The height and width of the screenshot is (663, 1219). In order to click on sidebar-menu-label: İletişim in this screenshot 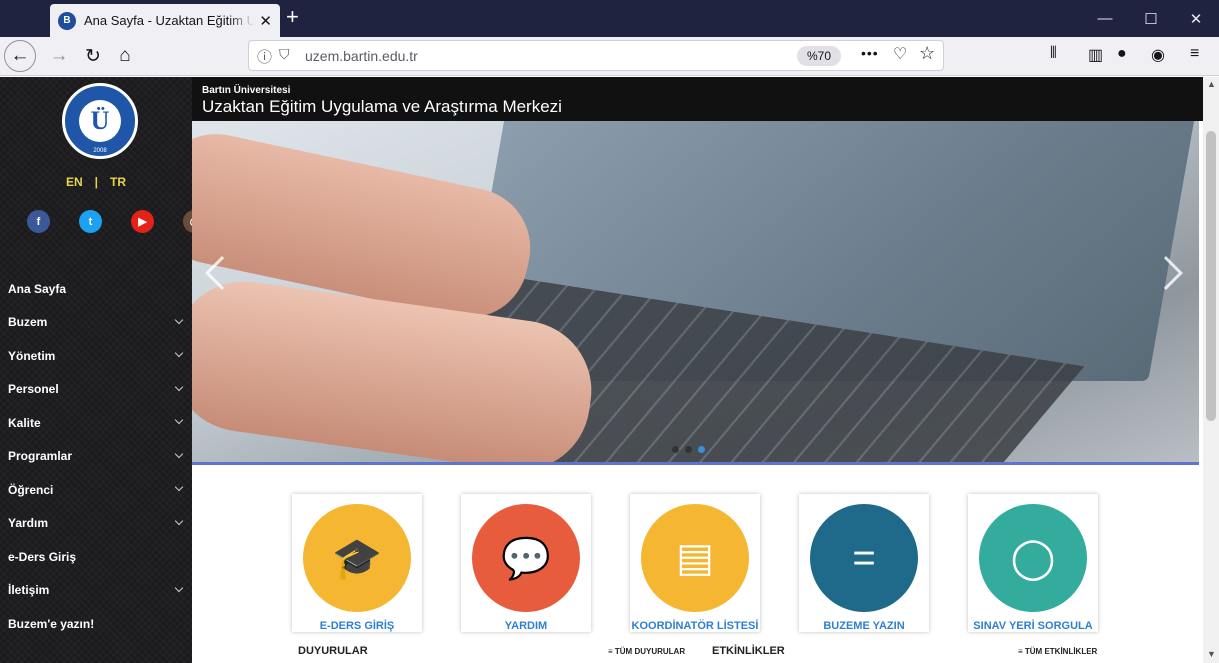, I will do `click(29, 590)`.